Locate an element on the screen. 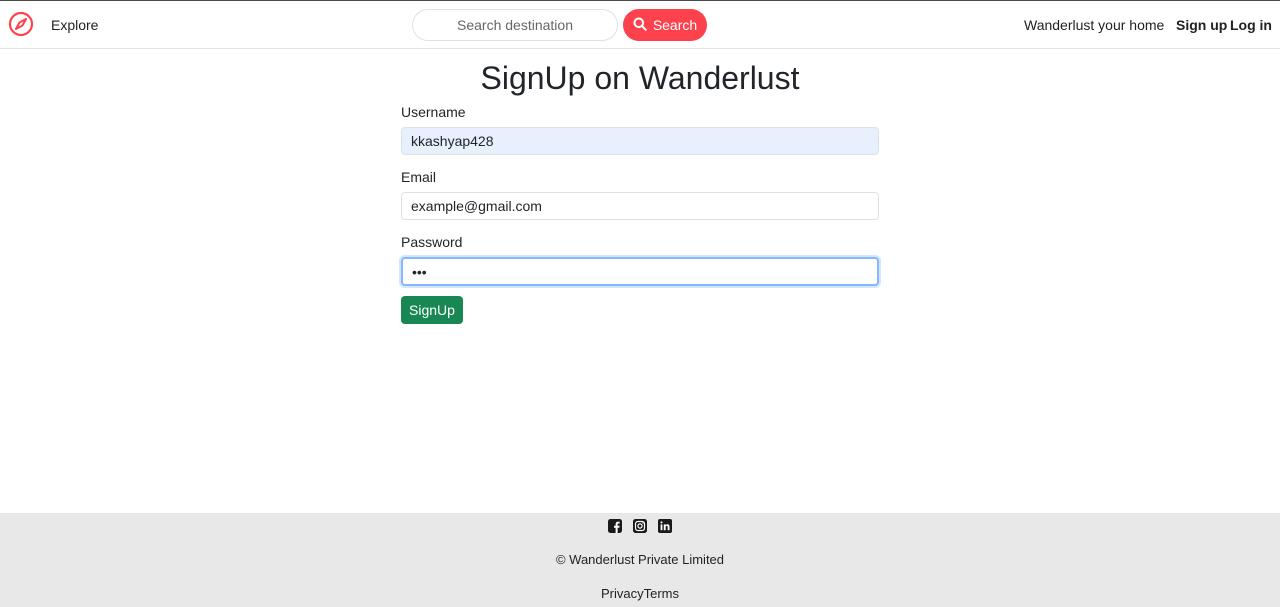 The image size is (1280, 607). email-field is located at coordinates (640, 206).